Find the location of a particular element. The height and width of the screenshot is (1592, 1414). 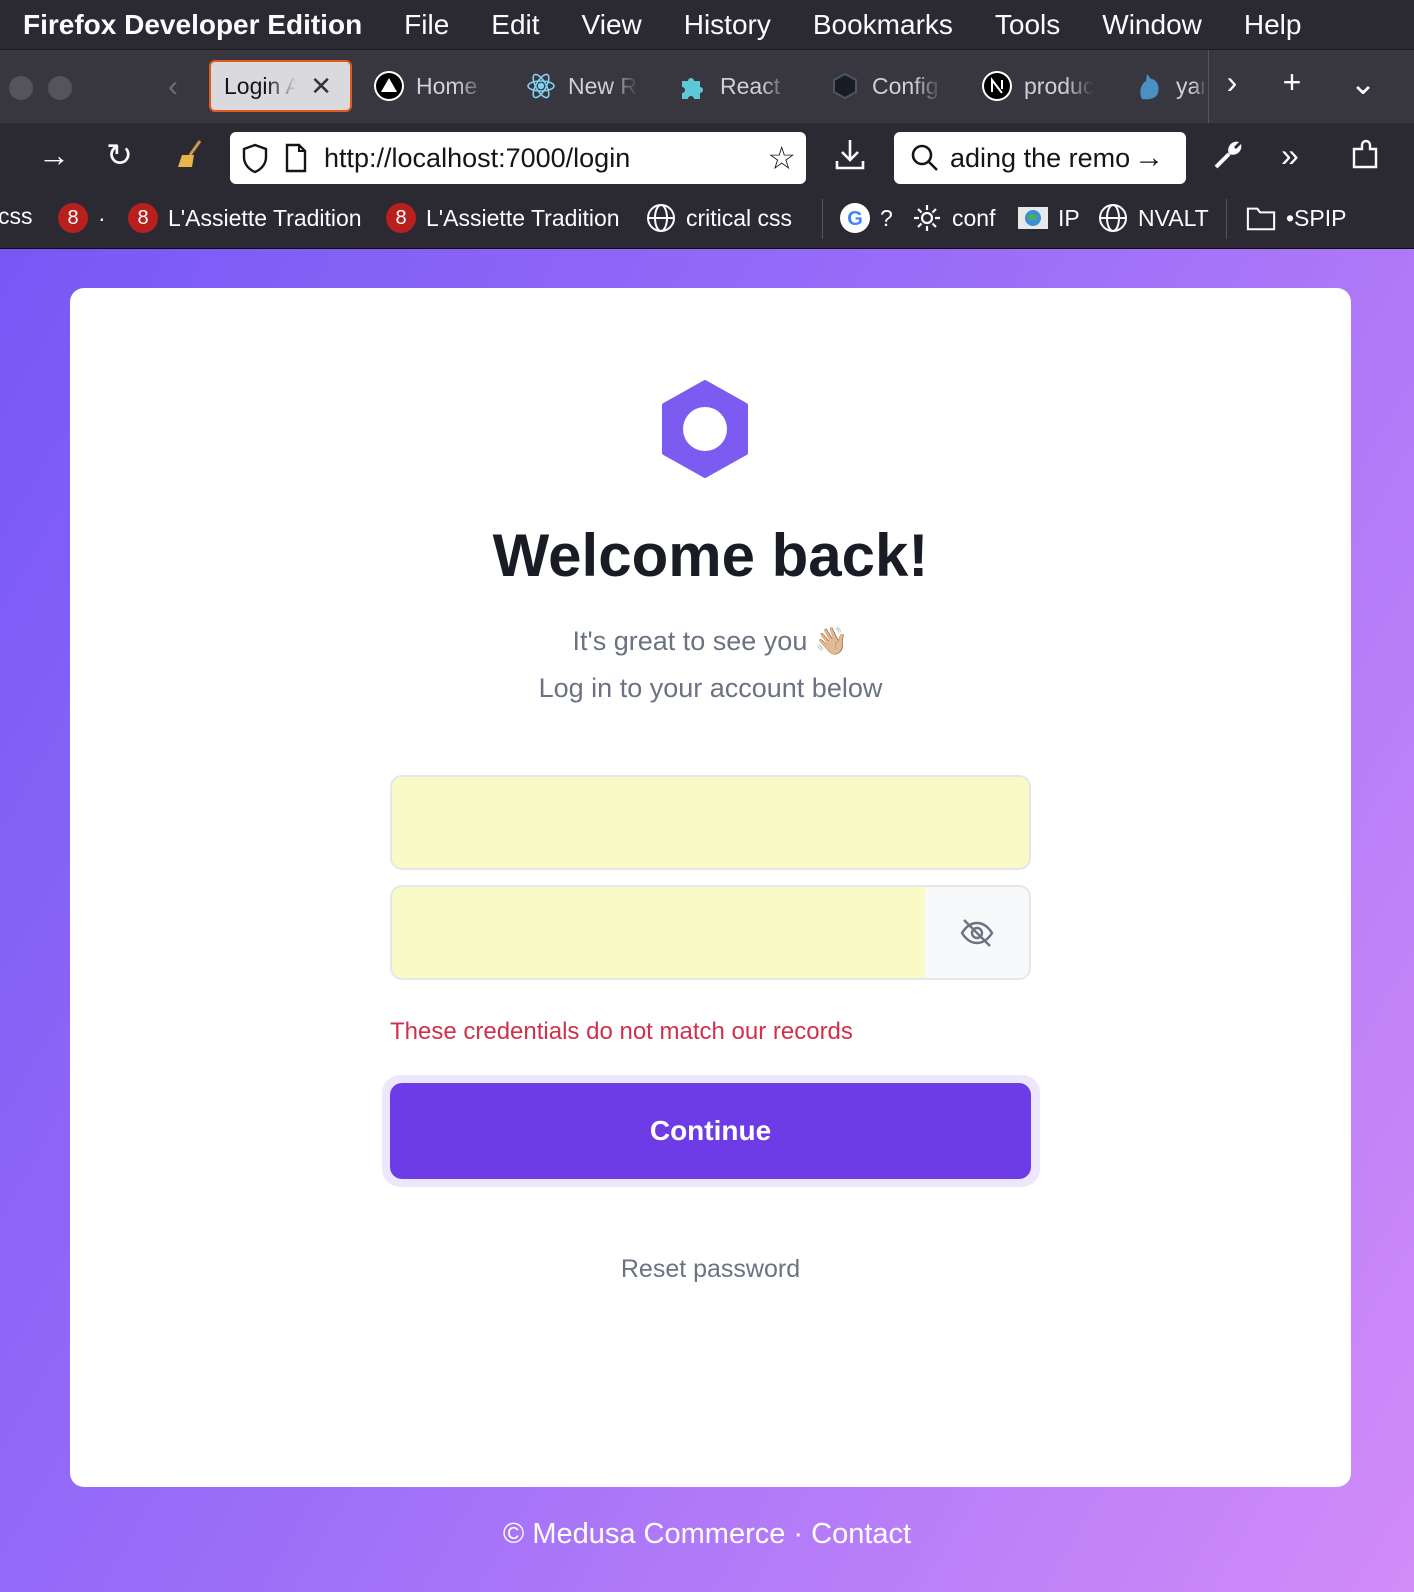

toggle-password-visibility is located at coordinates (977, 932).